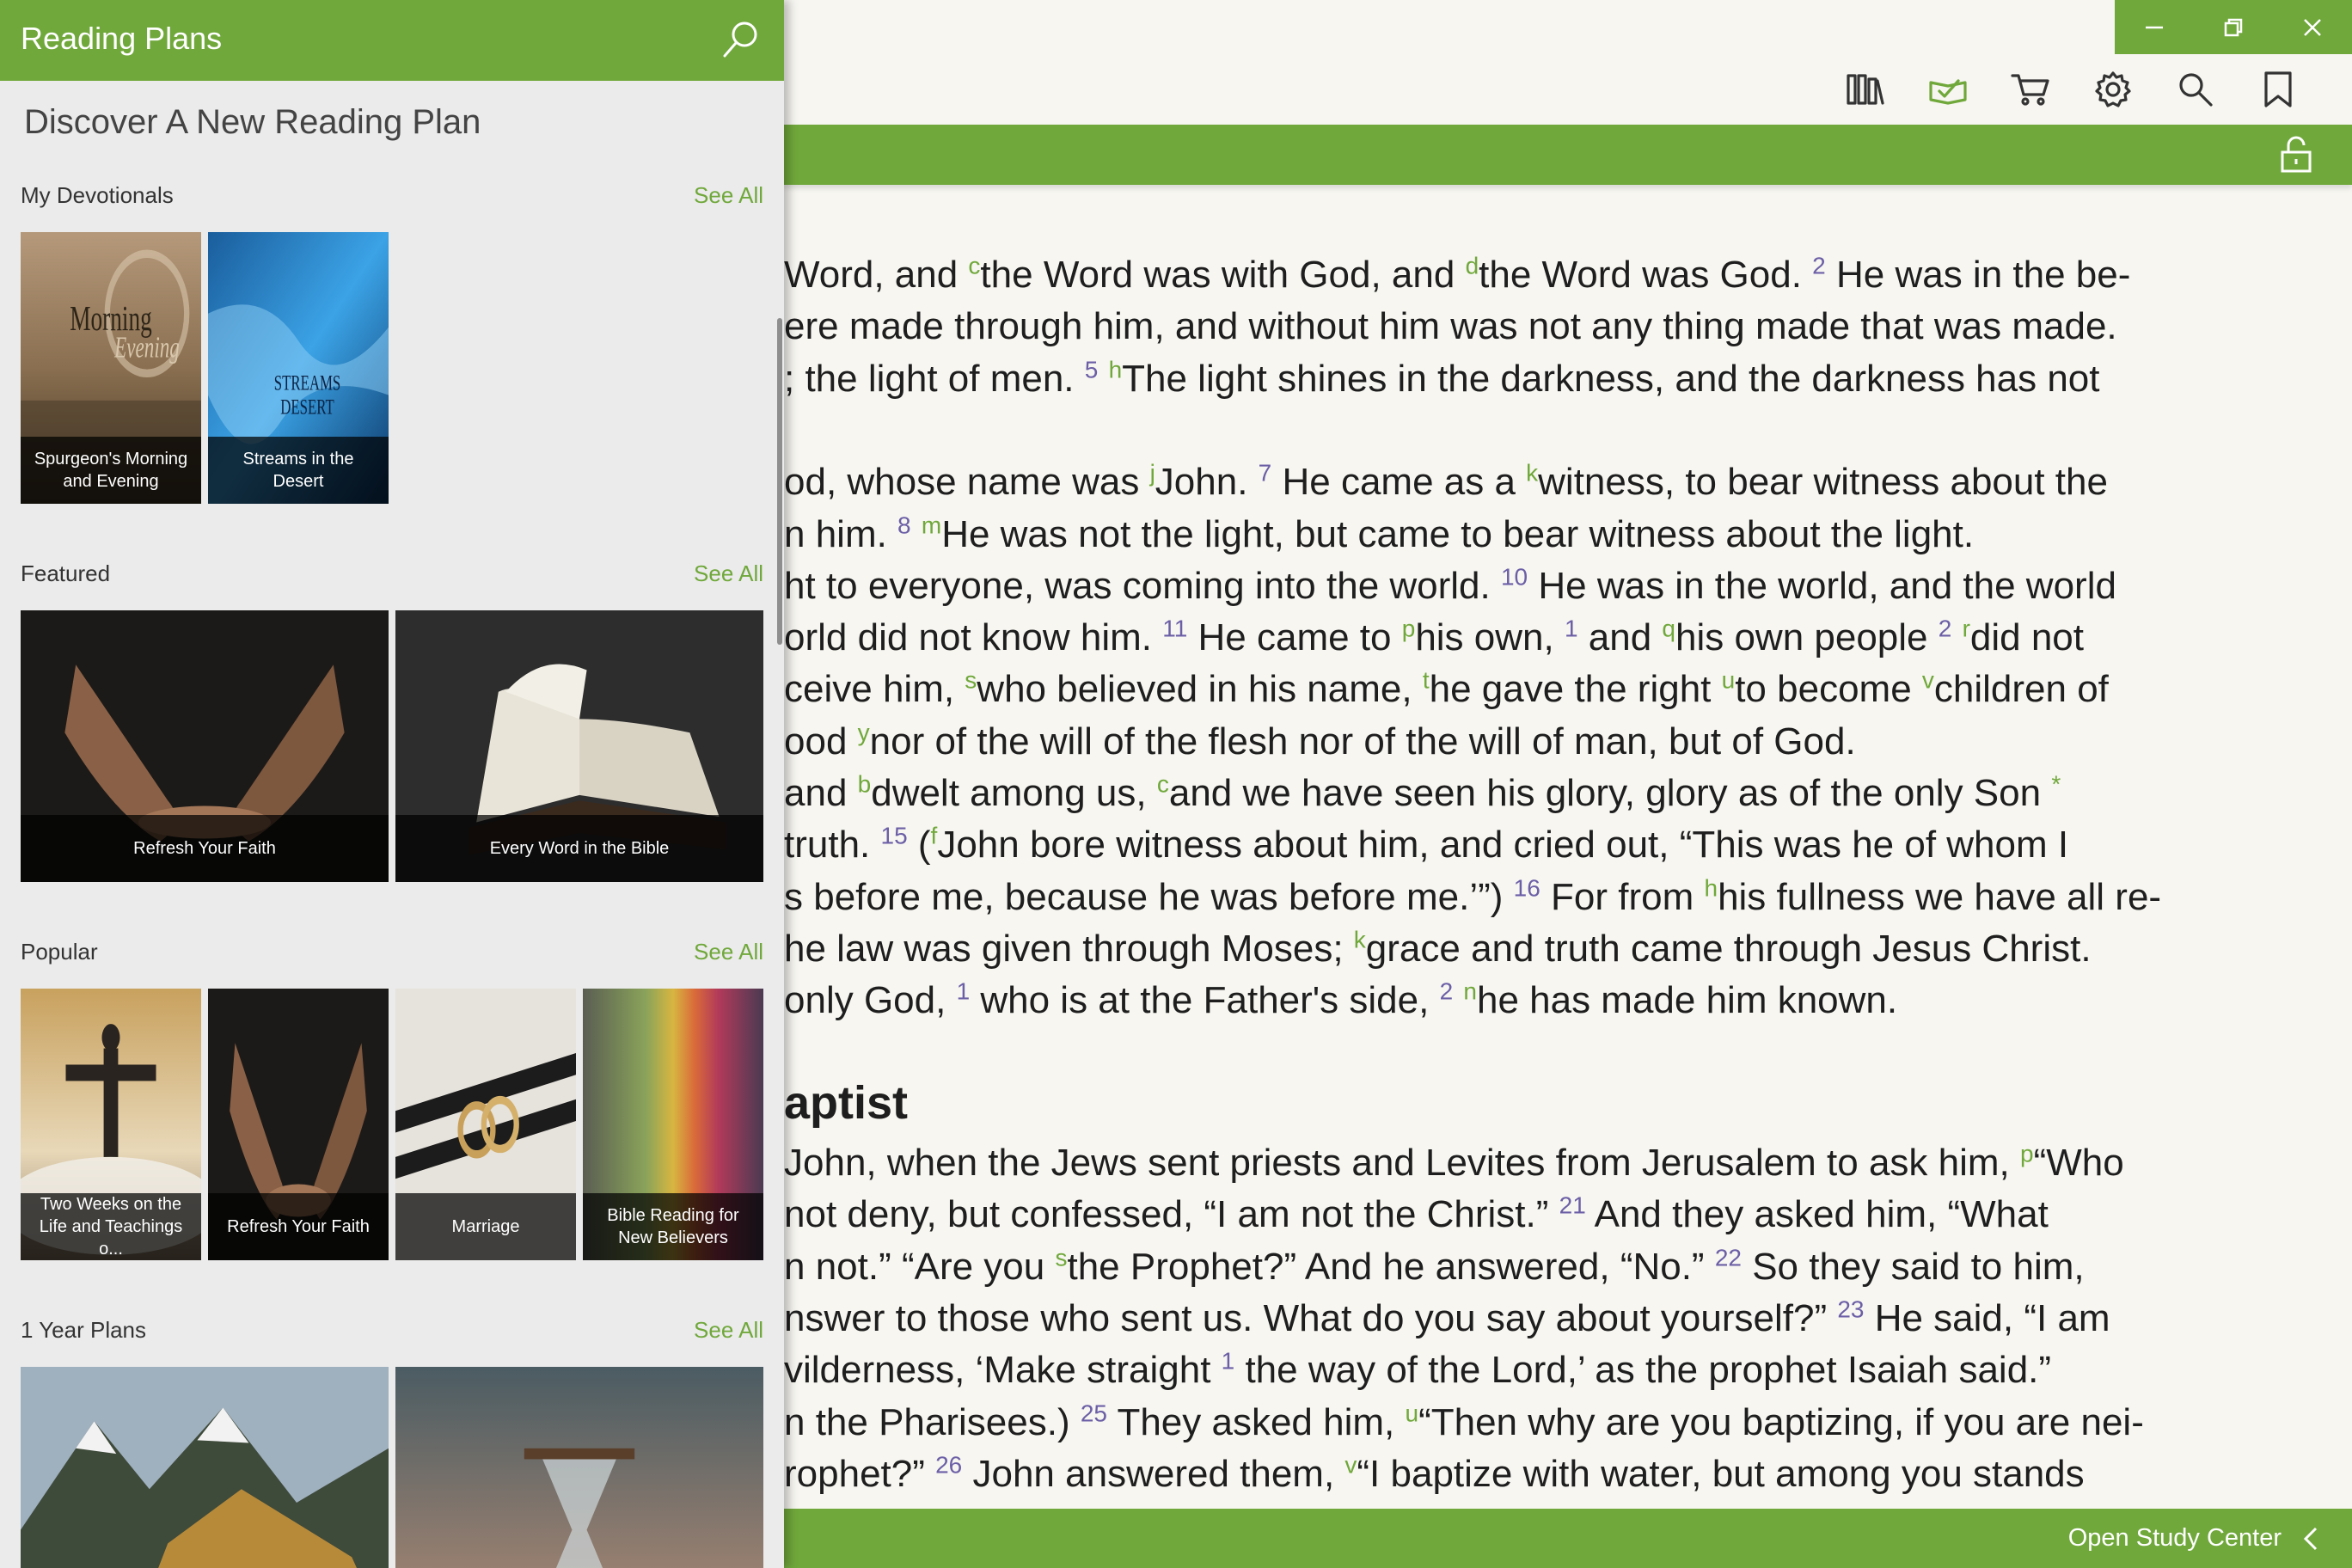  What do you see at coordinates (579, 848) in the screenshot?
I see `plan-tile-caption: Every Word in the Bible` at bounding box center [579, 848].